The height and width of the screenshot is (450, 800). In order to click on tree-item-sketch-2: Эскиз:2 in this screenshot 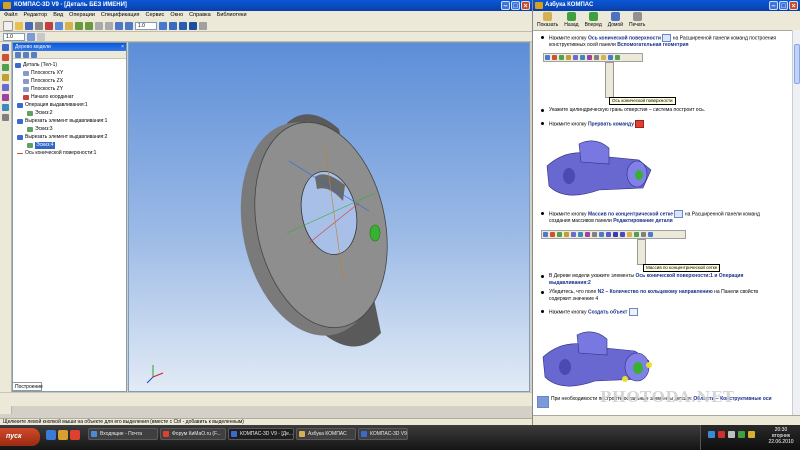, I will do `click(40, 113)`.